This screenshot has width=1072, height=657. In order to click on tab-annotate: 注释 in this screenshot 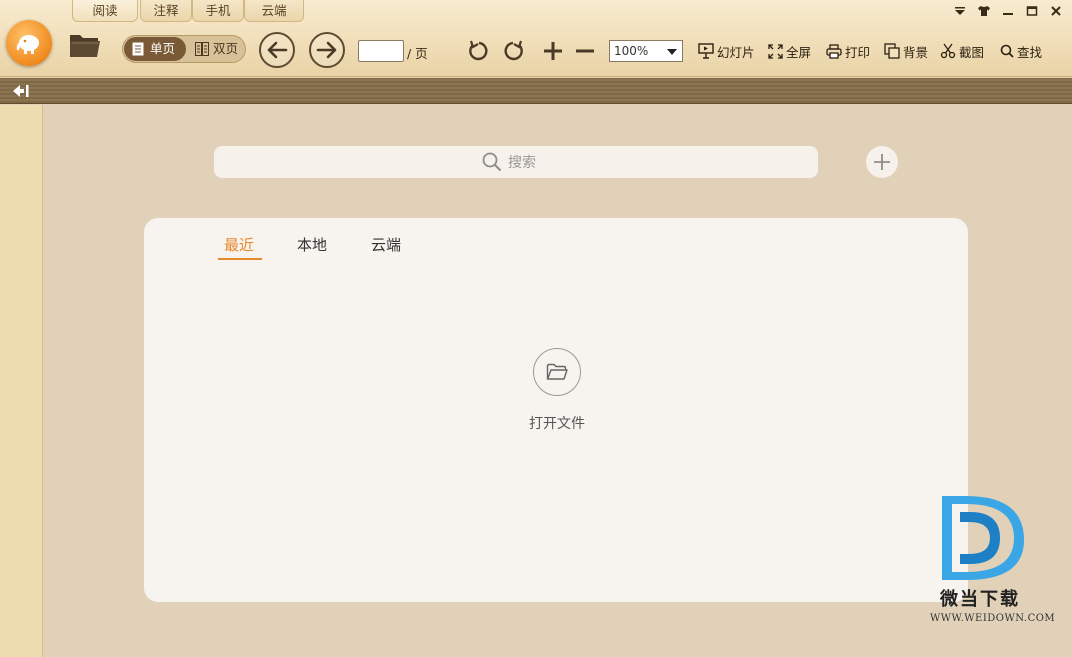, I will do `click(166, 11)`.